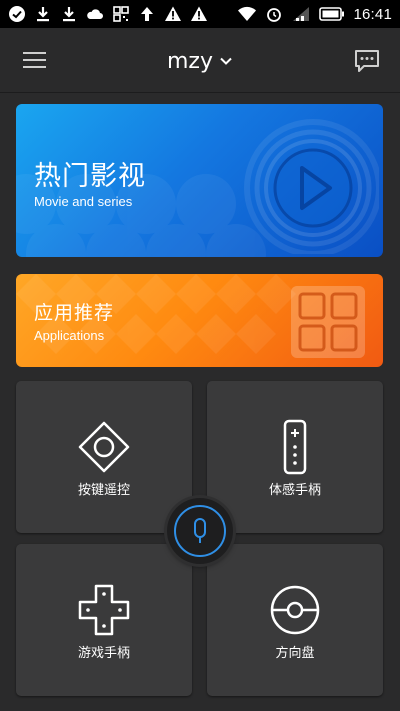 The image size is (400, 711). What do you see at coordinates (74, 313) in the screenshot?
I see `apps-banner-title: 应用推荐` at bounding box center [74, 313].